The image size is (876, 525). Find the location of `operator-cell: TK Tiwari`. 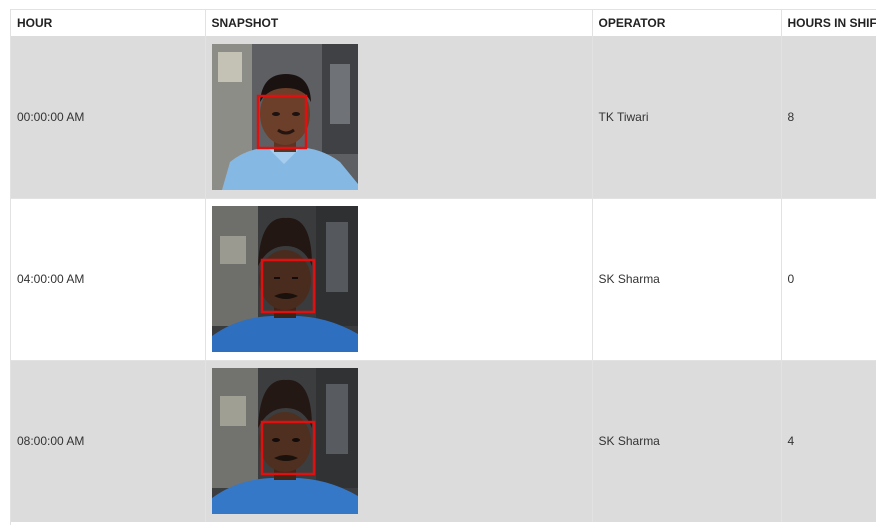

operator-cell: TK Tiwari is located at coordinates (687, 117).